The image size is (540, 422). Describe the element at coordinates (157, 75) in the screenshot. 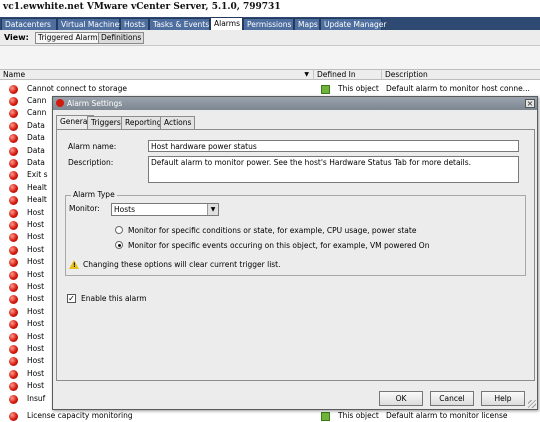

I see `column-name: Name ▼` at that location.